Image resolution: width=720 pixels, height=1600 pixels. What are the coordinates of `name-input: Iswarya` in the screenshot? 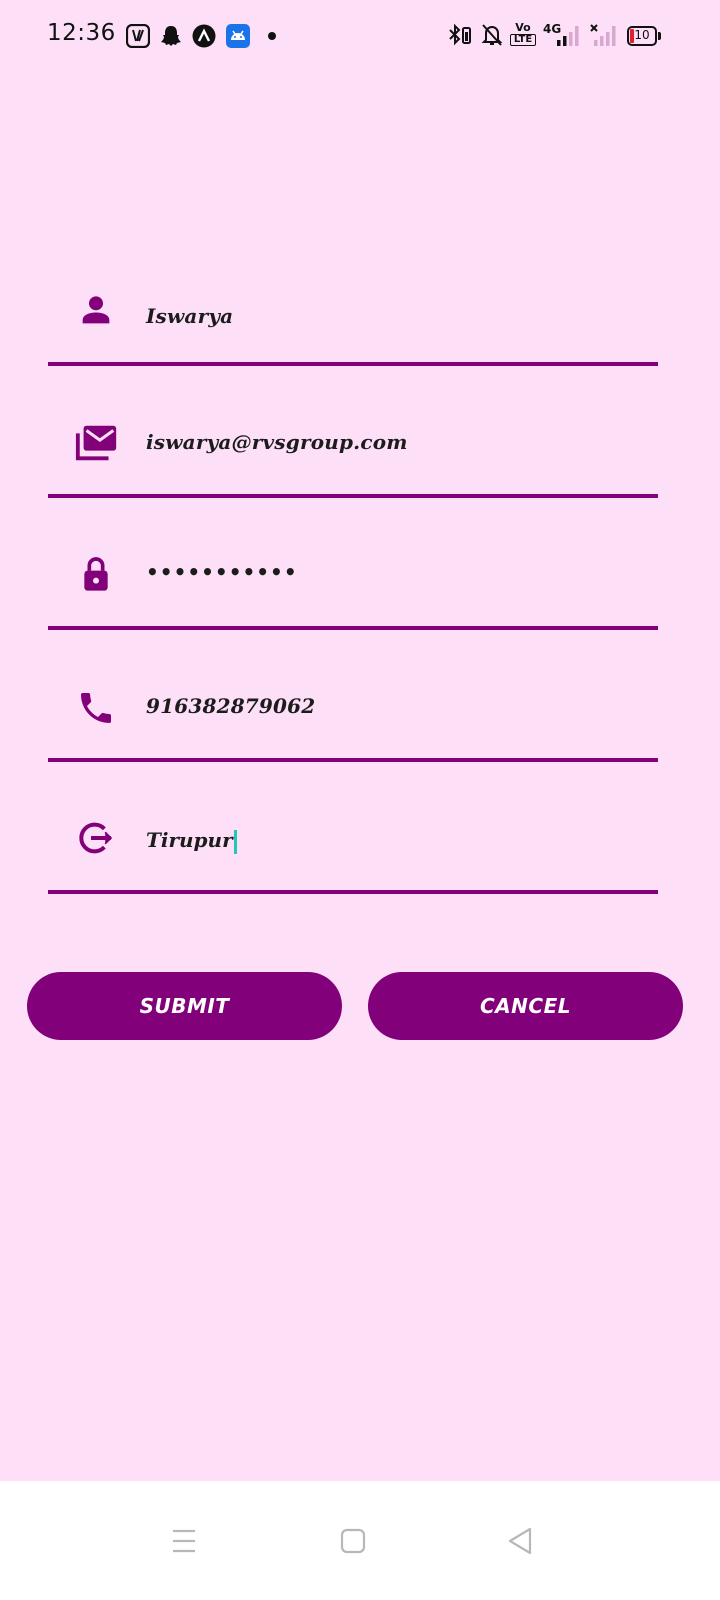 It's located at (397, 316).